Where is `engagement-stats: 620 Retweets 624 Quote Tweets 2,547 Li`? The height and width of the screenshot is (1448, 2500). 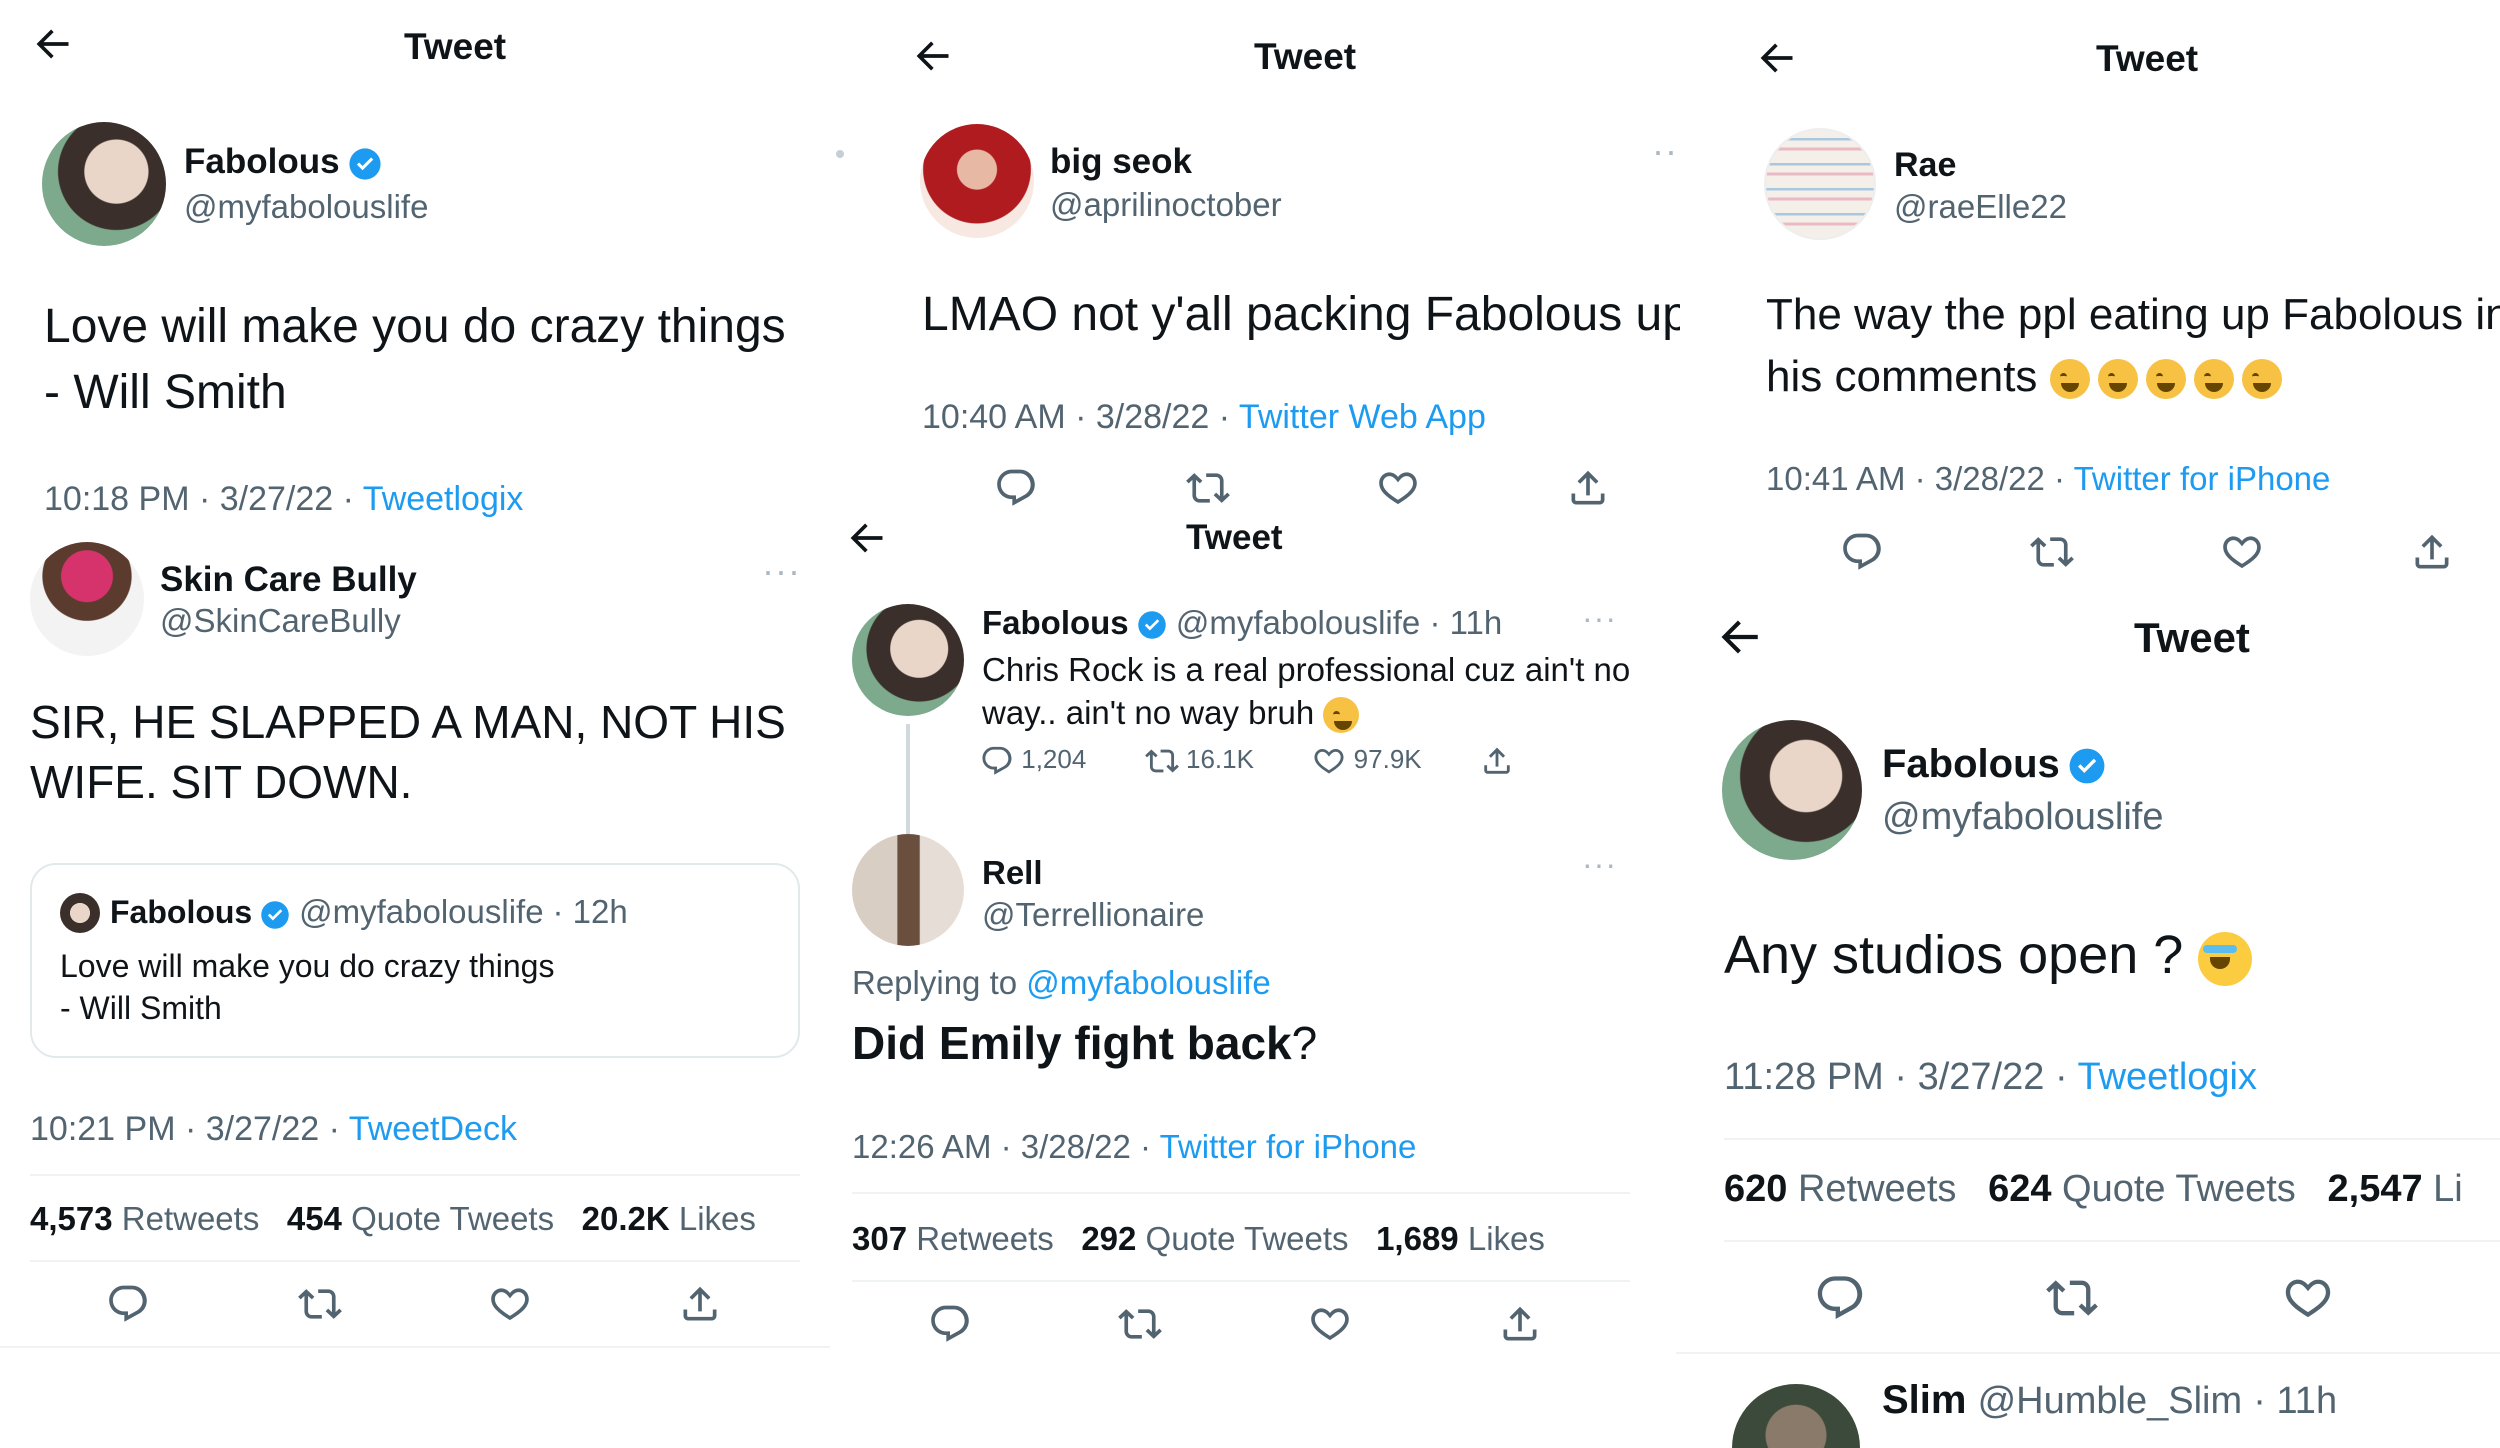 engagement-stats: 620 Retweets 624 Quote Tweets 2,547 Li is located at coordinates (2093, 1189).